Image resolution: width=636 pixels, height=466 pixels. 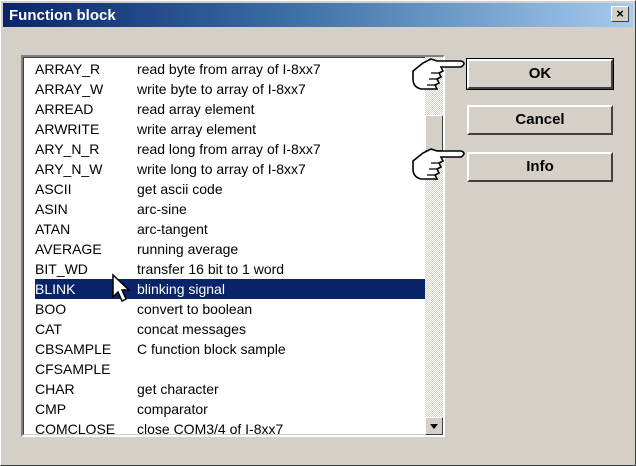 What do you see at coordinates (434, 246) in the screenshot?
I see `vertical-scrollbar` at bounding box center [434, 246].